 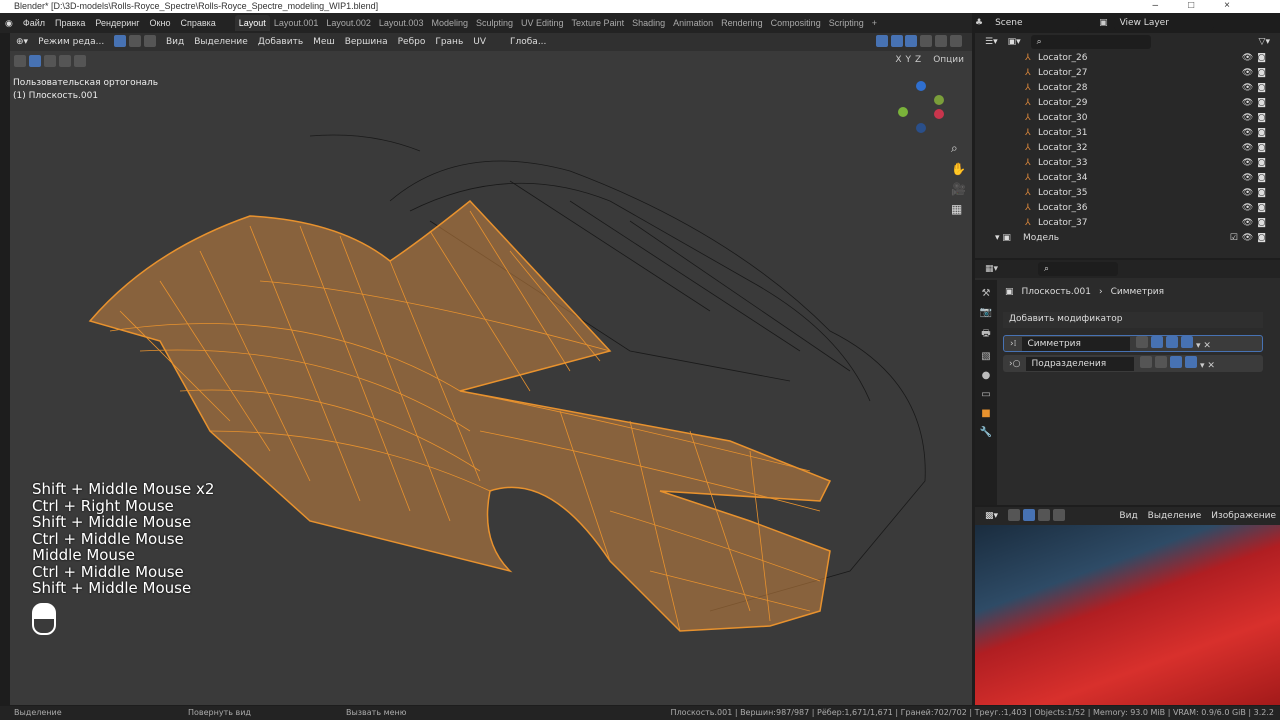 What do you see at coordinates (1003, 238) in the screenshot?
I see `expand-icon: ▾ ▣` at bounding box center [1003, 238].